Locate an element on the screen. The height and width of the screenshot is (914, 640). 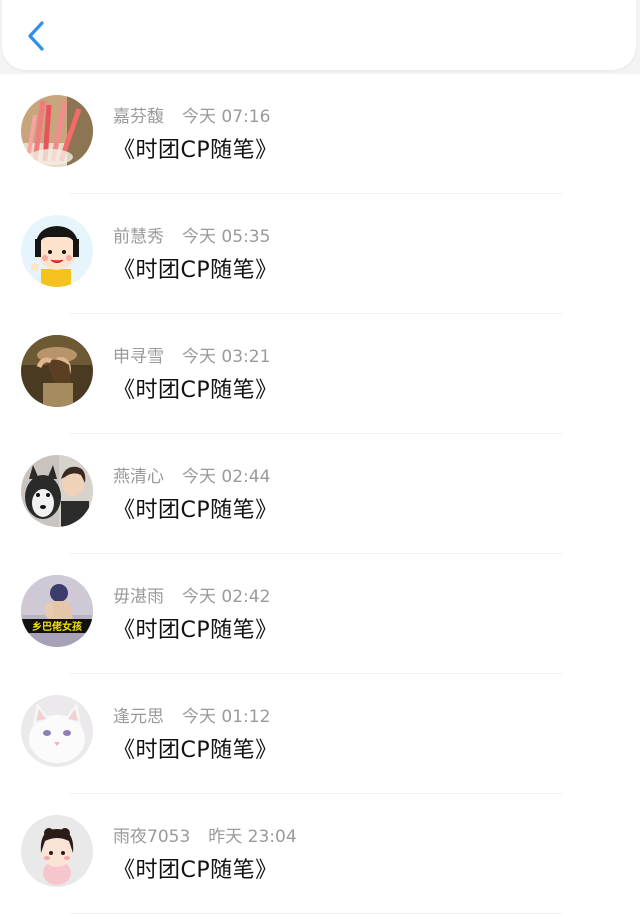
author-name: 雨夜7053 is located at coordinates (151, 837).